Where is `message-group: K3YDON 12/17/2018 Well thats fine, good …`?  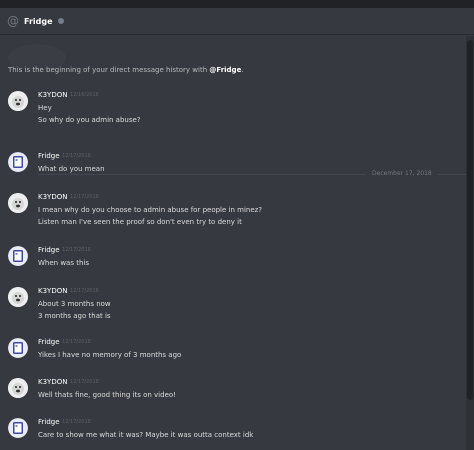
message-group: K3YDON 12/17/2018 Well thats fine, good … is located at coordinates (233, 398).